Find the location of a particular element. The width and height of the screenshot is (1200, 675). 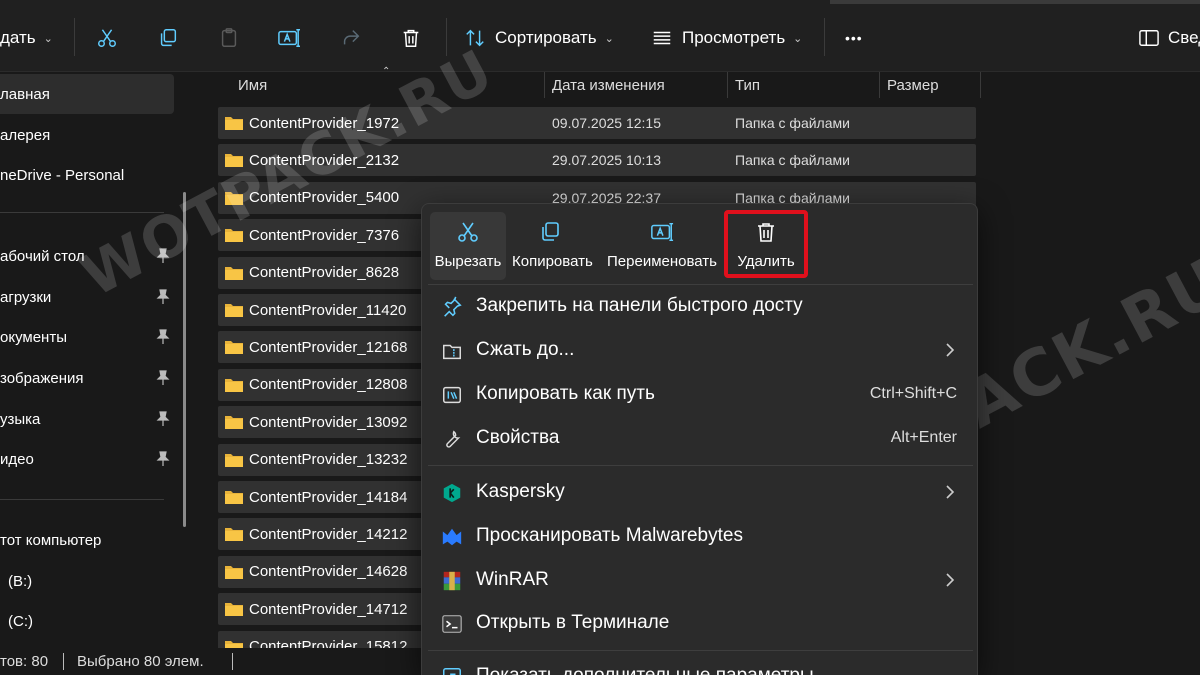

chevron-down-icon: ⌄ is located at coordinates (609, 38).